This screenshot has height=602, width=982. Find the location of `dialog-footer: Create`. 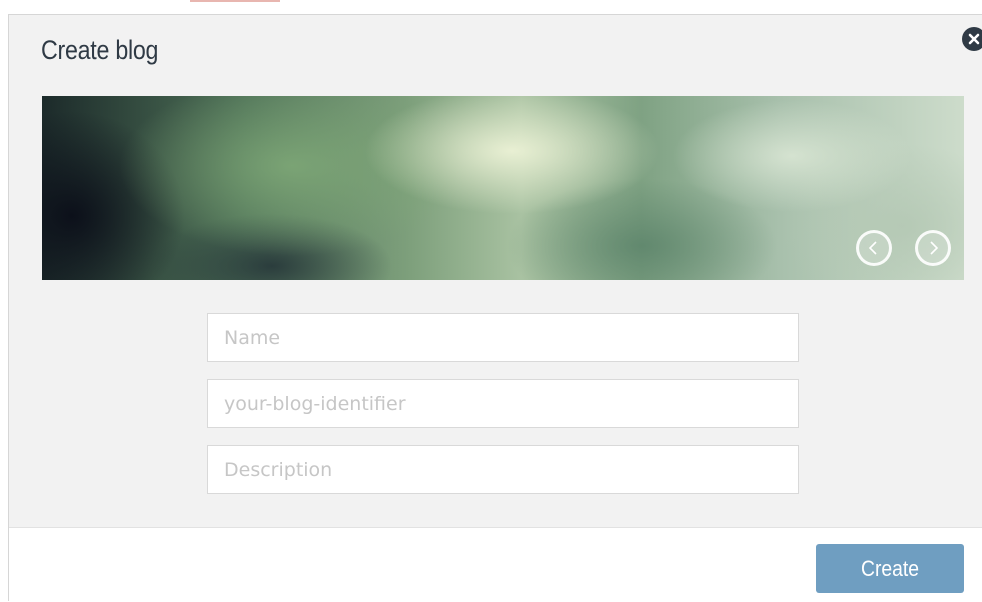

dialog-footer: Create is located at coordinates (495, 564).